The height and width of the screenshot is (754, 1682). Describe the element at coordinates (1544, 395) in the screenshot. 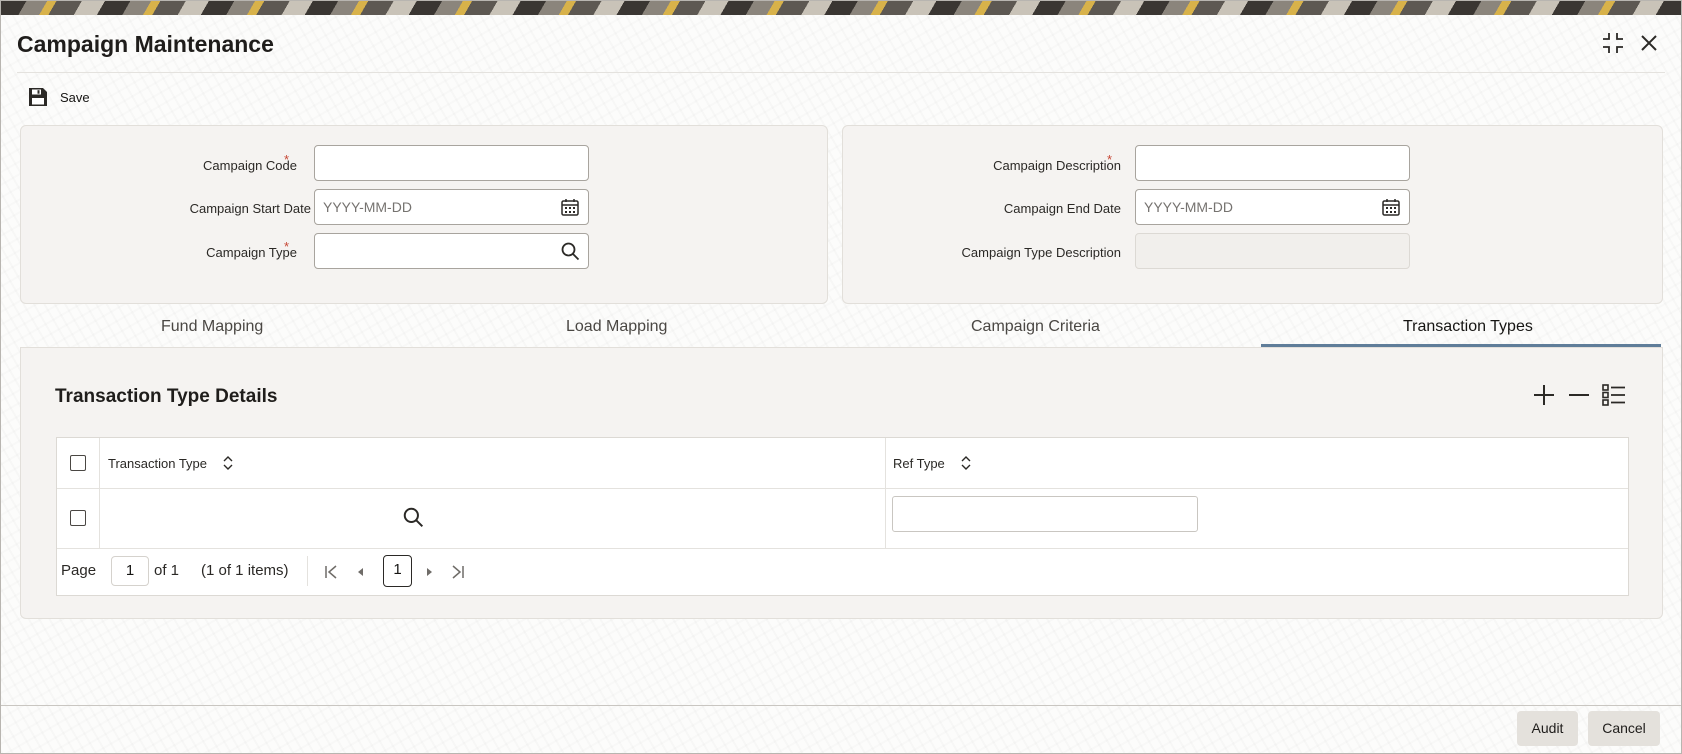

I see `add-icon` at that location.